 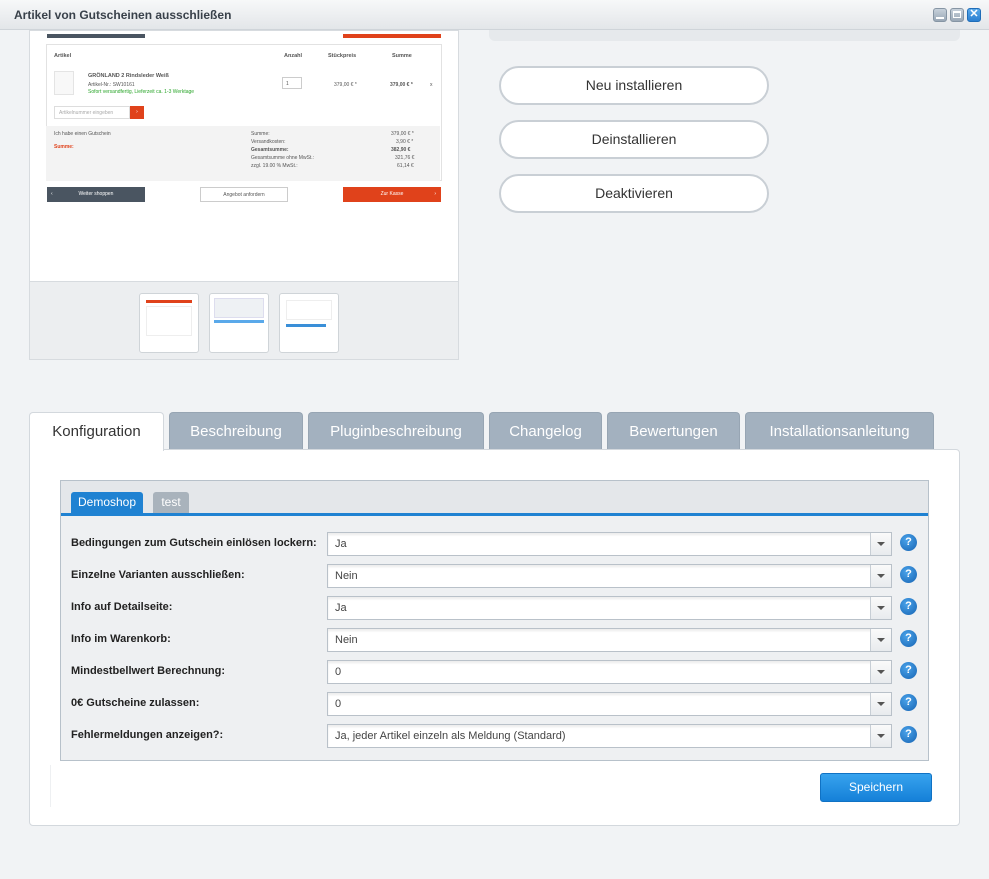 What do you see at coordinates (724, 35) in the screenshot?
I see `info-panel-bottom` at bounding box center [724, 35].